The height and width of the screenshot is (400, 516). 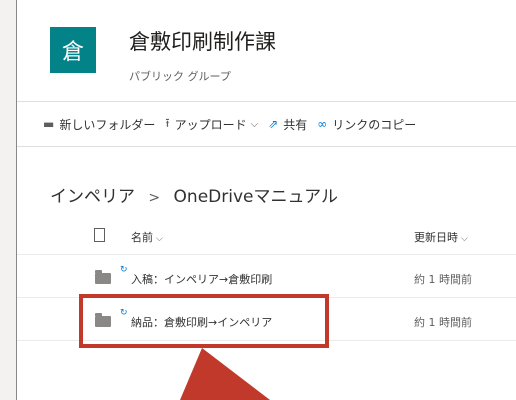 What do you see at coordinates (225, 374) in the screenshot?
I see `callout-arrow` at bounding box center [225, 374].